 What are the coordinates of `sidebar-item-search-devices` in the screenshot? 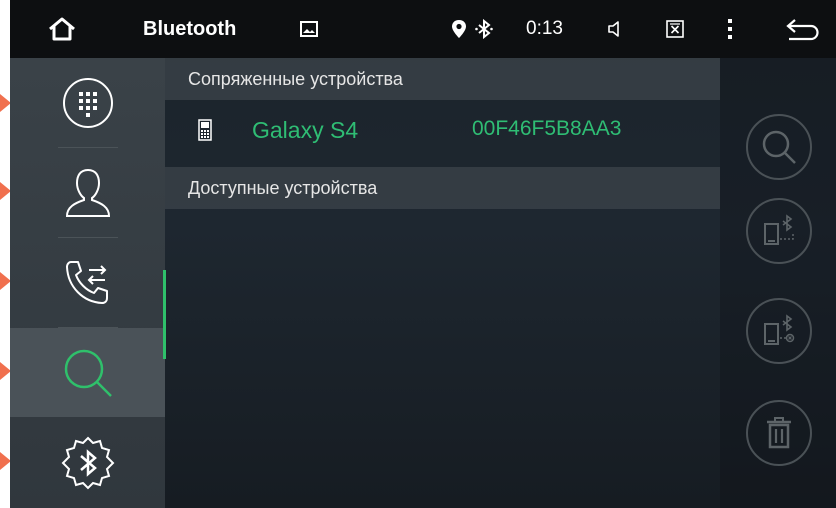 It's located at (87, 372).